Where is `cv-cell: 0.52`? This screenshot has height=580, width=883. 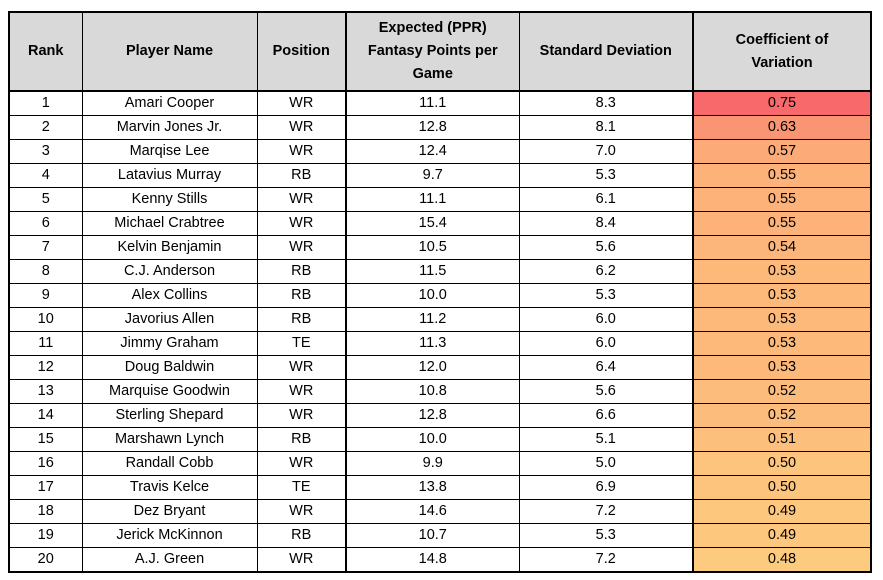 cv-cell: 0.52 is located at coordinates (782, 415).